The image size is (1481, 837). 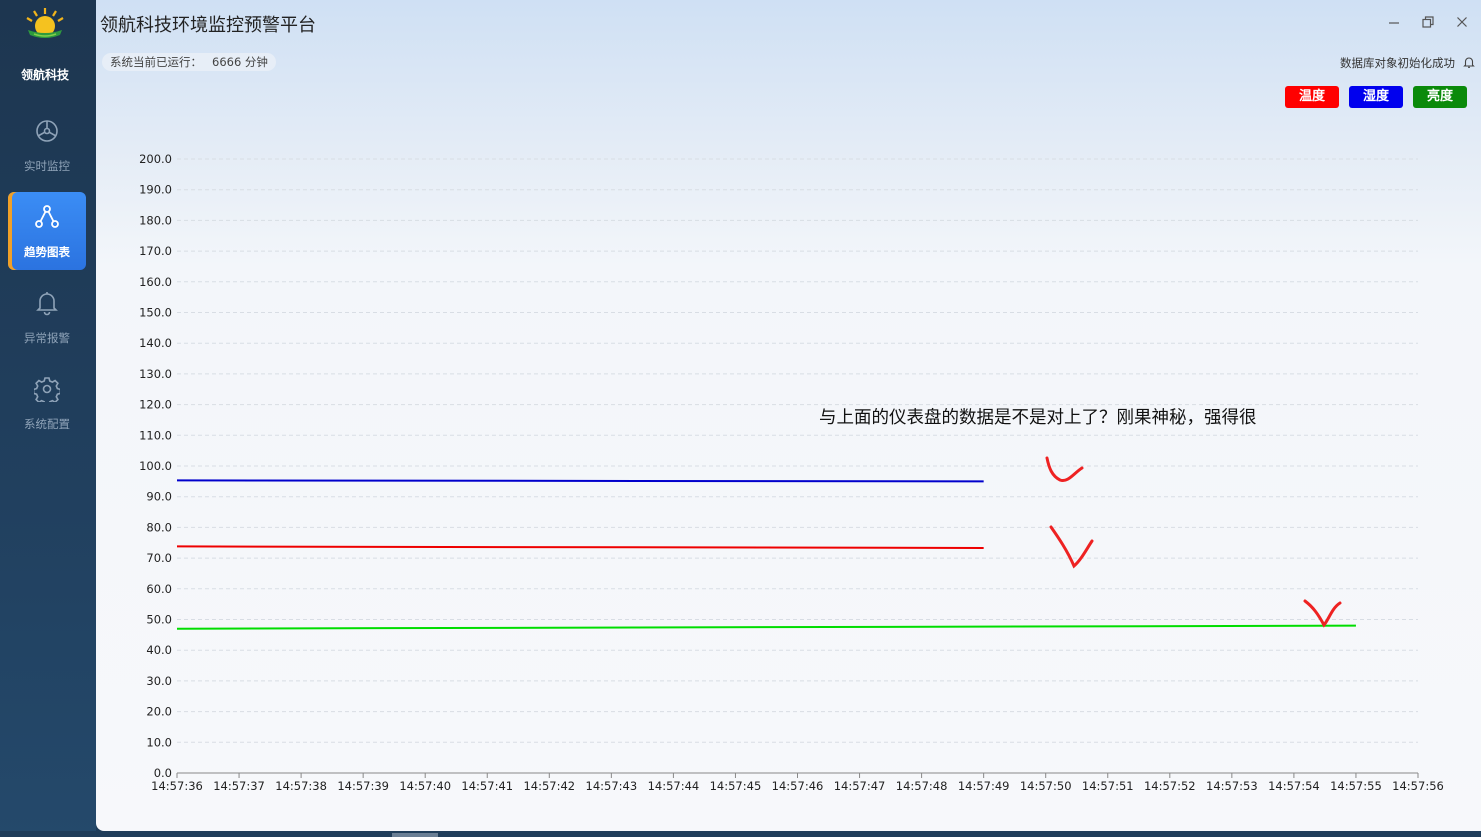 I want to click on y-tick-label: 100.0, so click(x=155, y=466).